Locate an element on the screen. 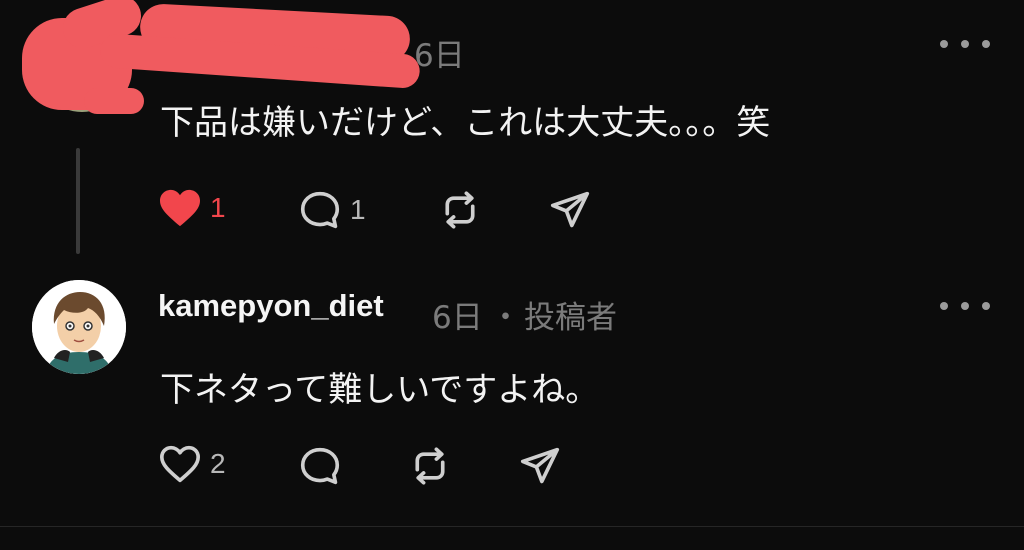 The height and width of the screenshot is (550, 1024). post-text: 下ネタって難しいですよね。 is located at coordinates (380, 390).